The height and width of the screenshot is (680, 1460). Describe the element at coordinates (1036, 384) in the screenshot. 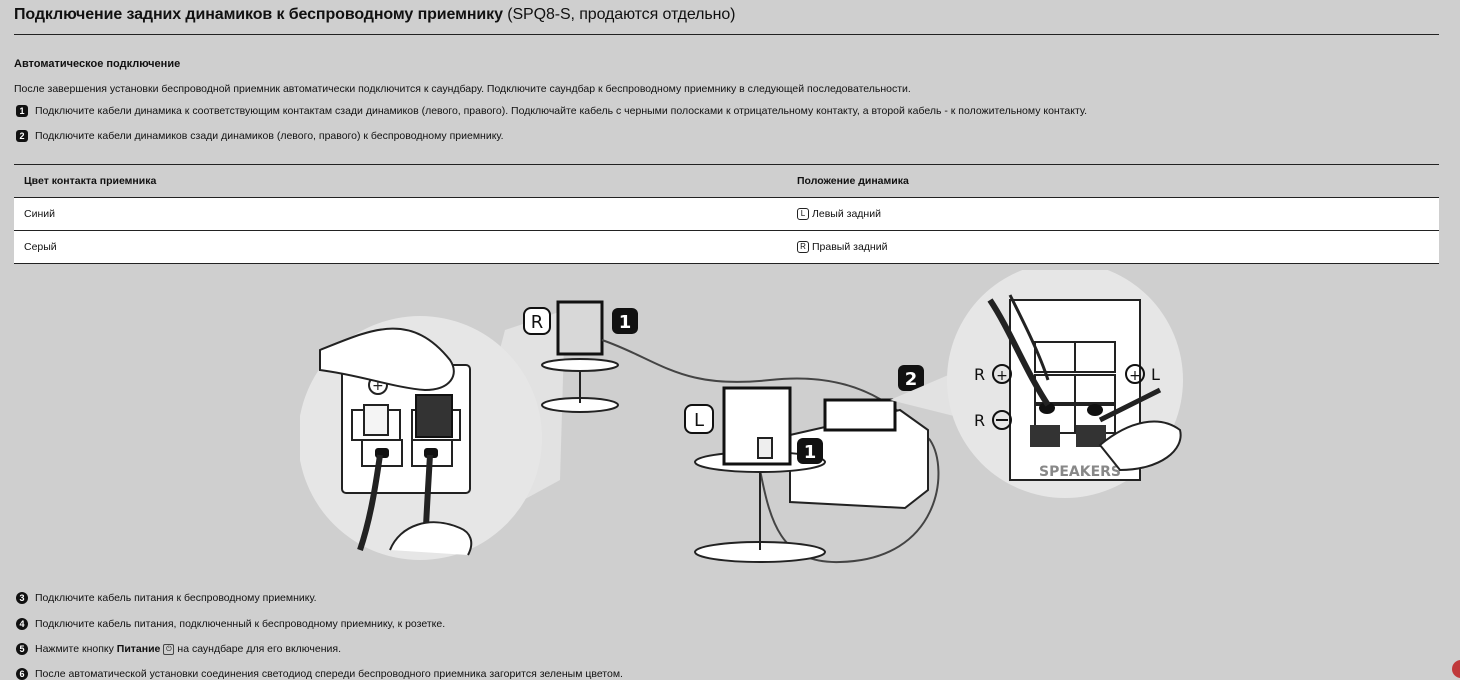

I see `terminal-closeup-right: SPEAKERS R + R + L` at that location.